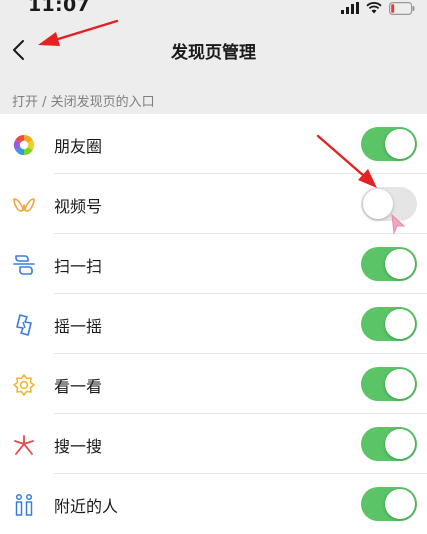 The height and width of the screenshot is (534, 427). Describe the element at coordinates (78, 266) in the screenshot. I see `item-label: 扫一扫` at that location.